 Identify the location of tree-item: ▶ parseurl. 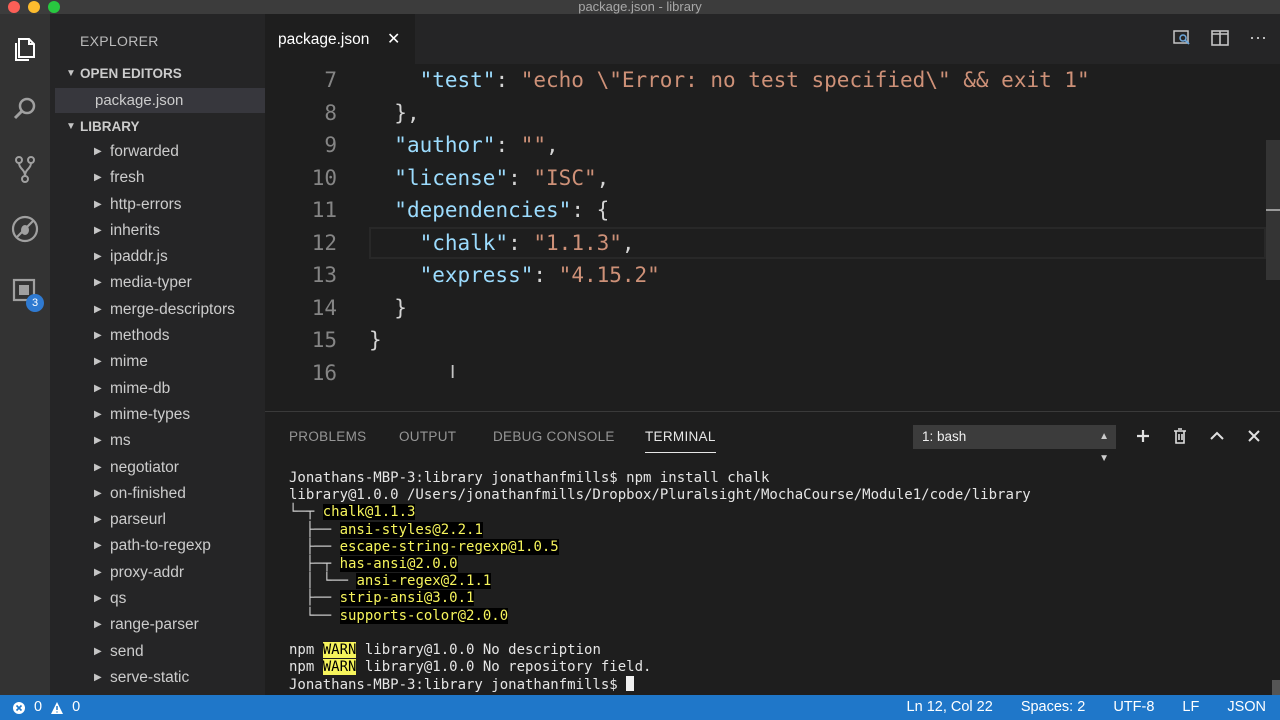
(157, 520).